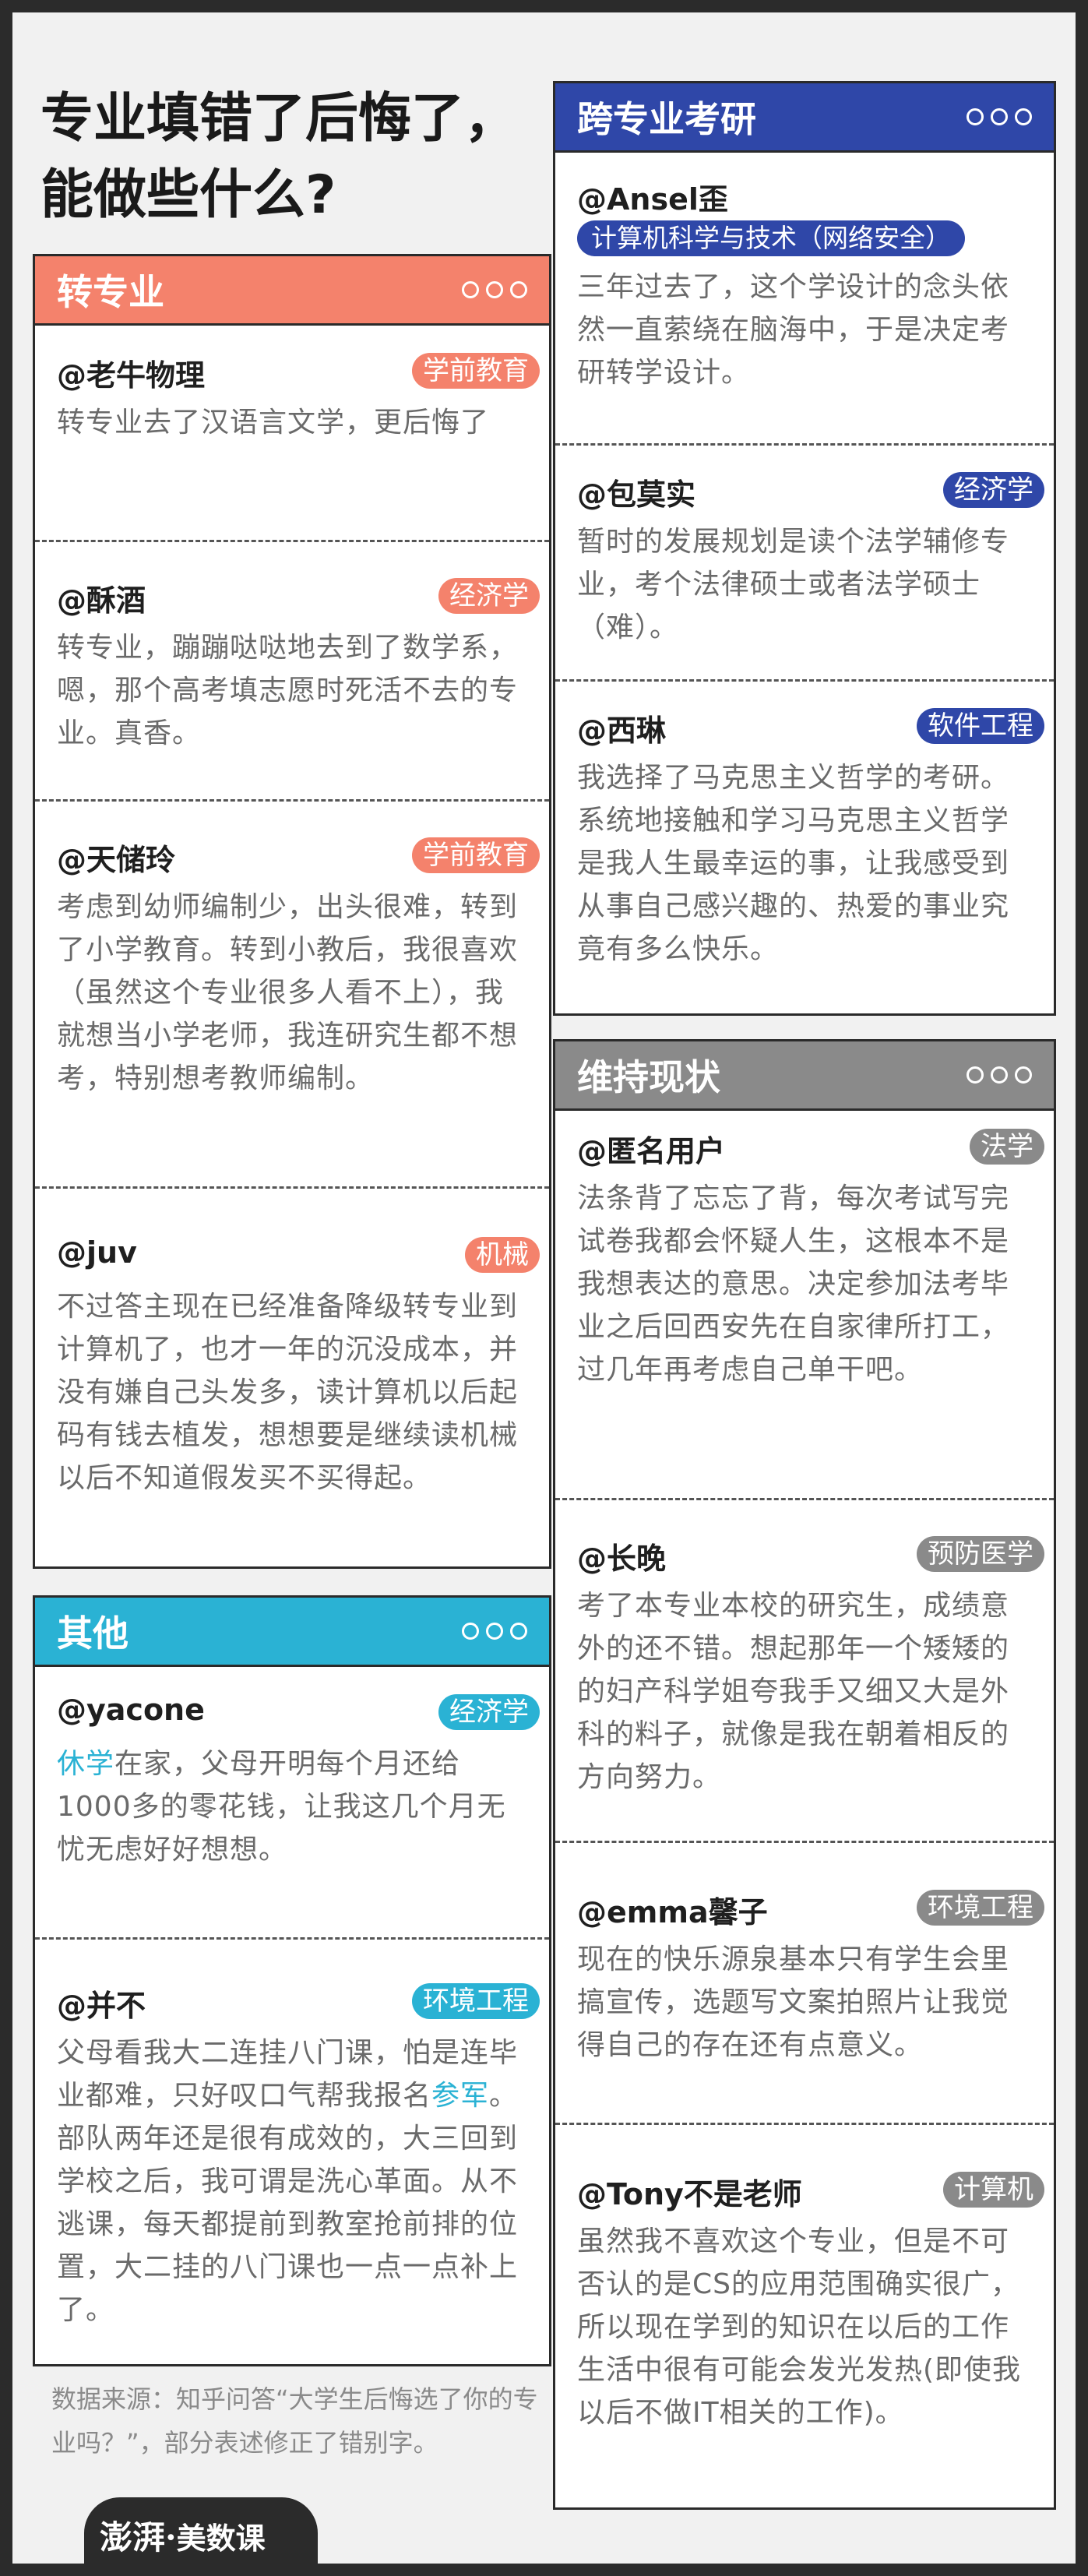  Describe the element at coordinates (101, 2006) in the screenshot. I see `username: @并不` at that location.